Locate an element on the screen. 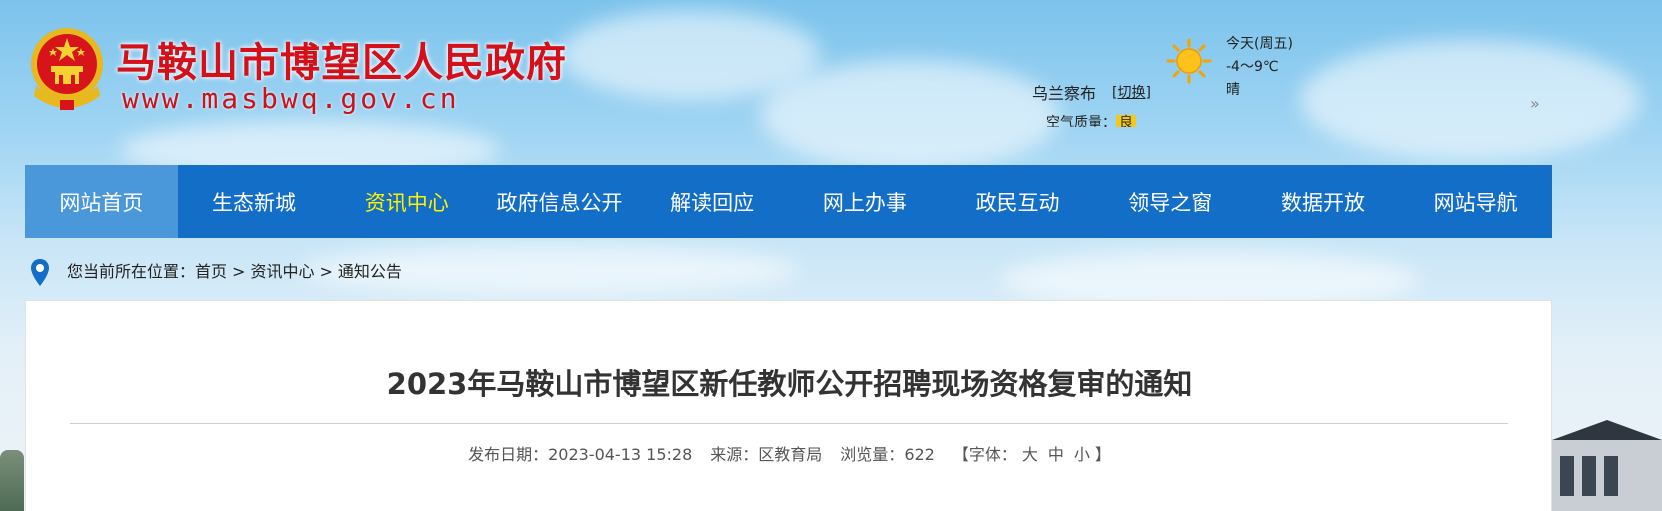 Image resolution: width=1662 pixels, height=511 pixels. font-size-close: 】 is located at coordinates (1102, 454).